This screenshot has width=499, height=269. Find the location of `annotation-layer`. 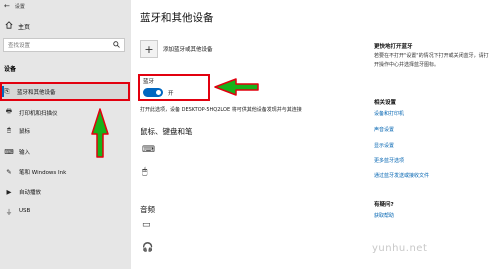

annotation-layer is located at coordinates (175, 118).